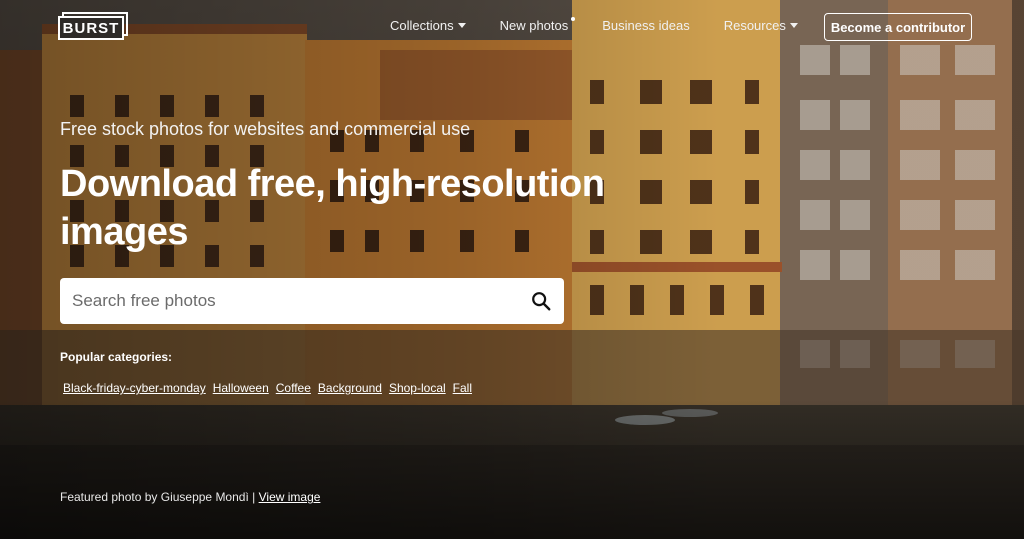 Image resolution: width=1024 pixels, height=539 pixels. Describe the element at coordinates (300, 301) in the screenshot. I see `search-input` at that location.